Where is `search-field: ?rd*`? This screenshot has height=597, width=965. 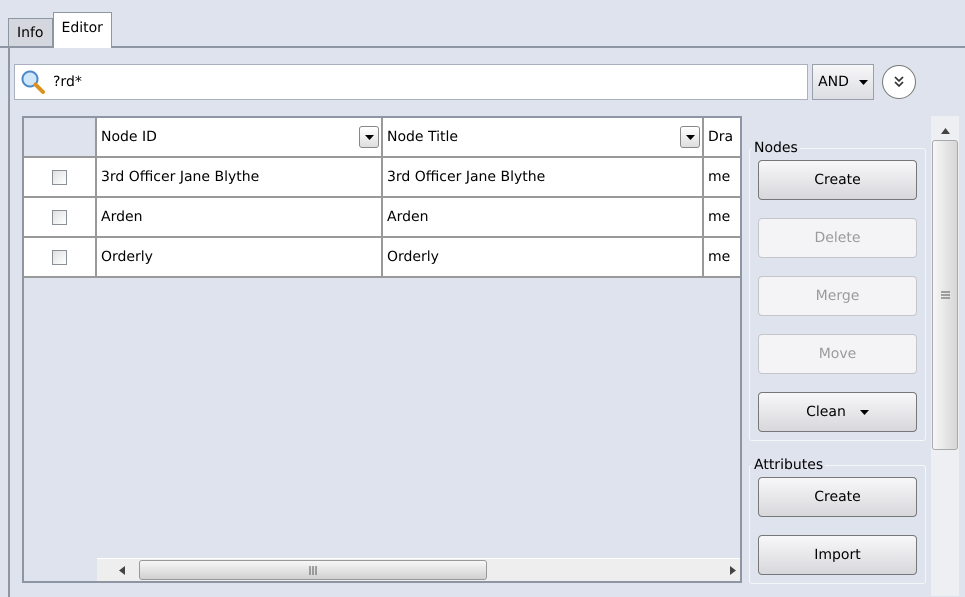 search-field: ?rd* is located at coordinates (411, 82).